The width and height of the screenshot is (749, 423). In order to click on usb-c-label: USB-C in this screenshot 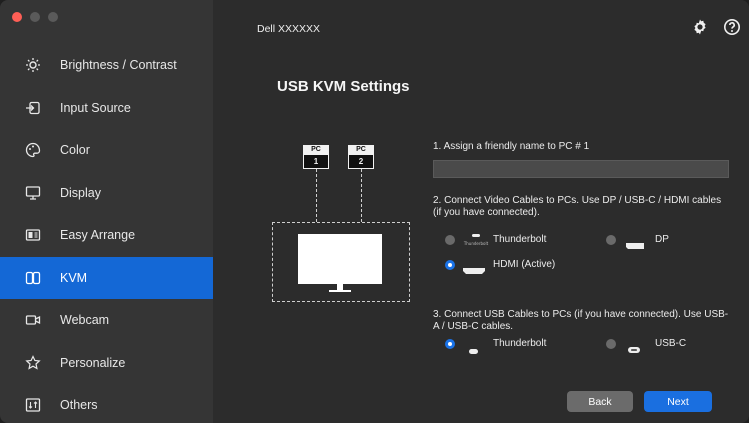, I will do `click(671, 343)`.